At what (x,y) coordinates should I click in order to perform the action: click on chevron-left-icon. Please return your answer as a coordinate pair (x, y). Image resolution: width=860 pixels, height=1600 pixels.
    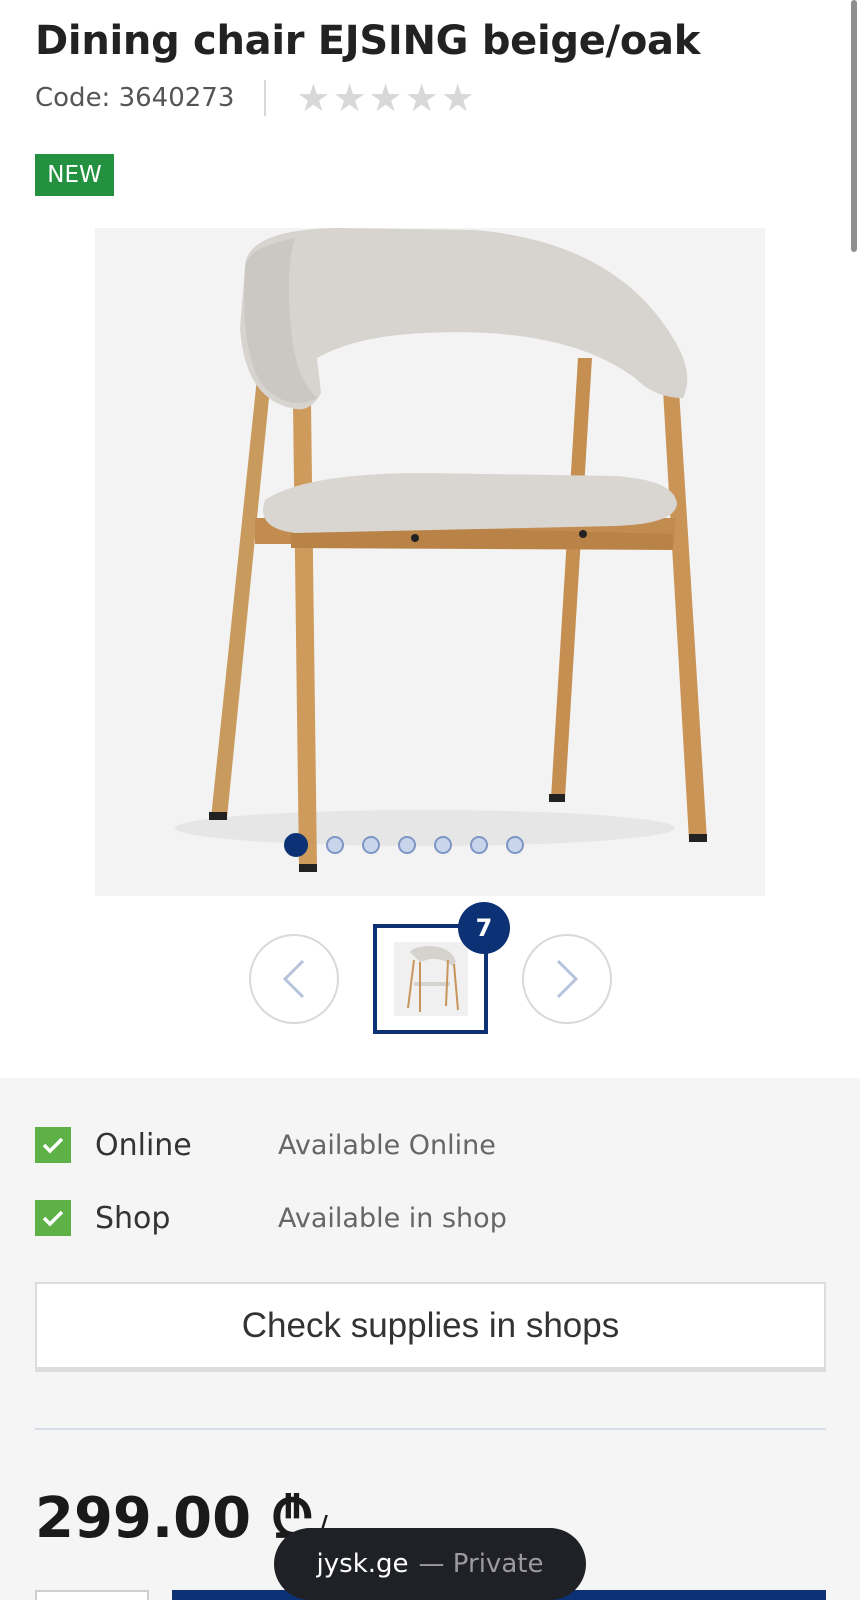
    Looking at the image, I should click on (293, 979).